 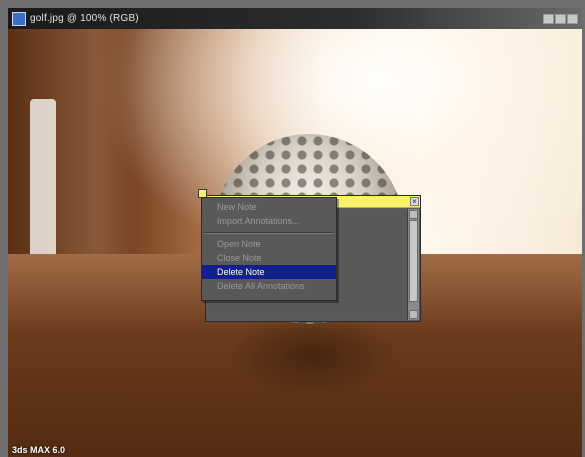 I want to click on photo-wall-shade, so click(x=73, y=149).